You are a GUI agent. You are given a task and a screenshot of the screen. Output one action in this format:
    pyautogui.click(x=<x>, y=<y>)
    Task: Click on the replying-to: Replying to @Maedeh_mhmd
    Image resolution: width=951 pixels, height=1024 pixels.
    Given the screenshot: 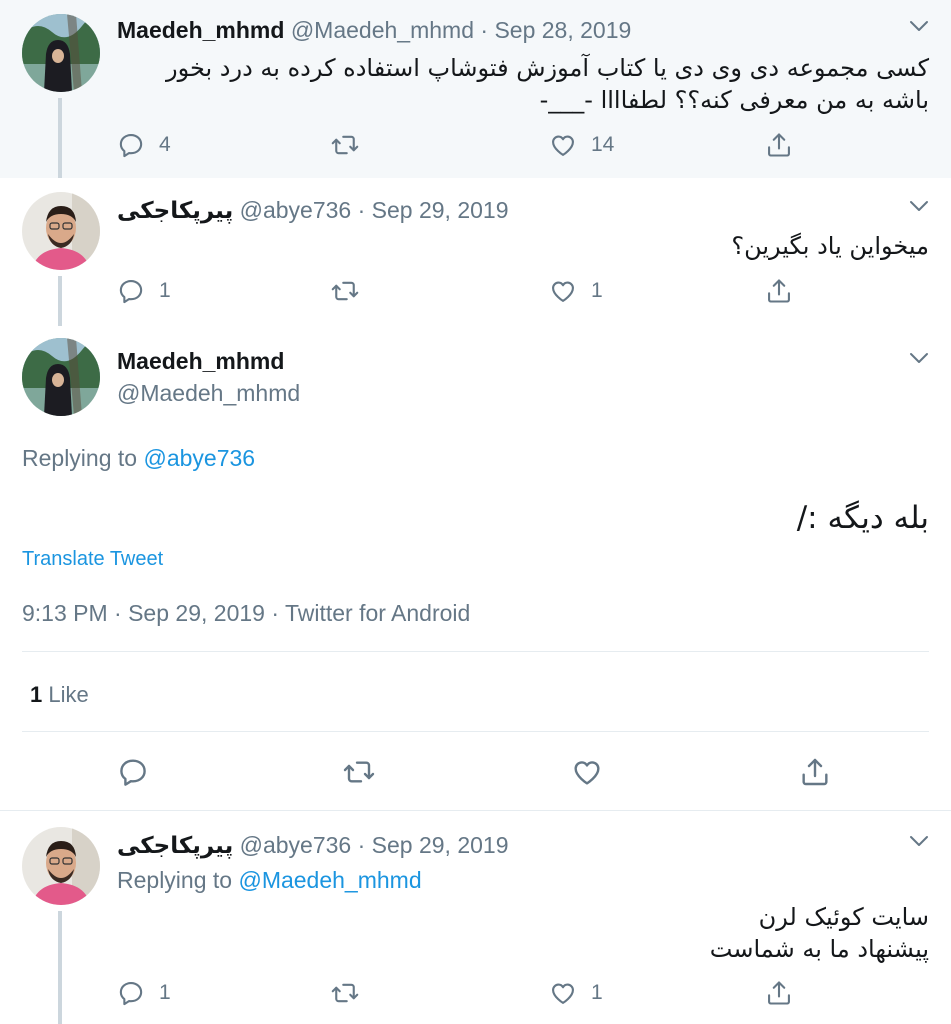 What is the action you would take?
    pyautogui.click(x=269, y=880)
    